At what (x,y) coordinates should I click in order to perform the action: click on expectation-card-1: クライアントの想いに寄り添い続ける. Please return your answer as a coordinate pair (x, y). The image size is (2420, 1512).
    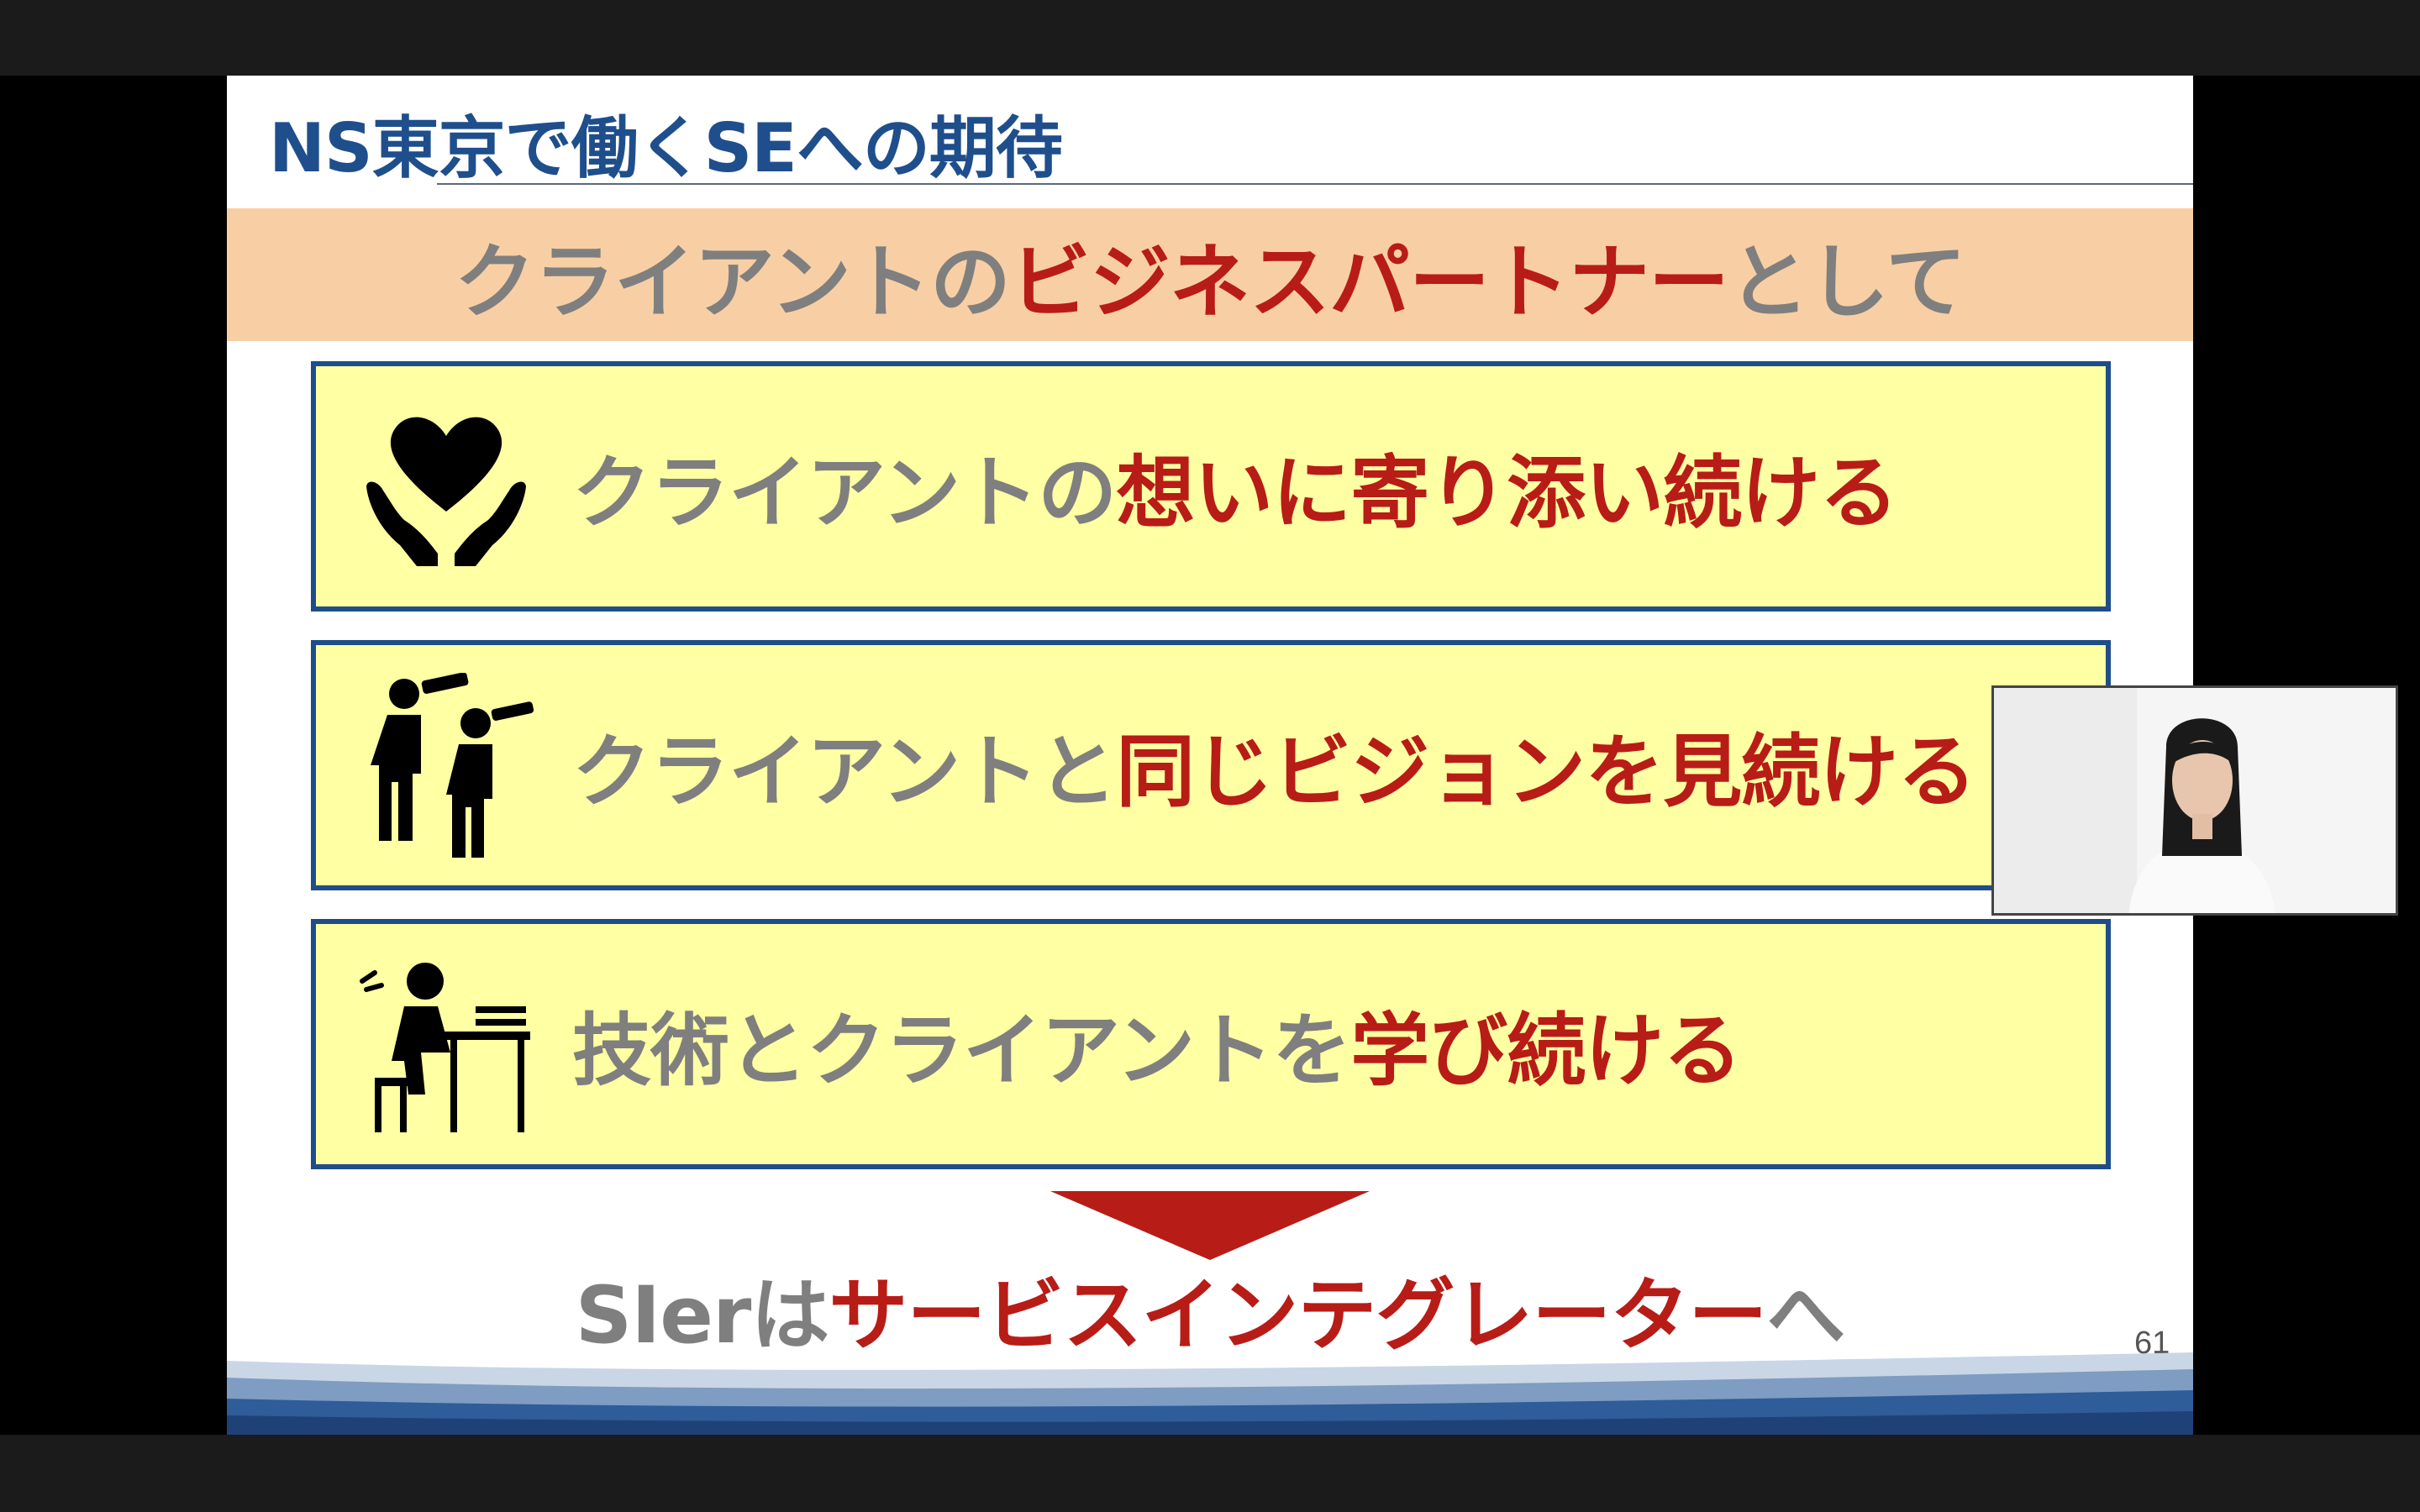
    Looking at the image, I should click on (1211, 486).